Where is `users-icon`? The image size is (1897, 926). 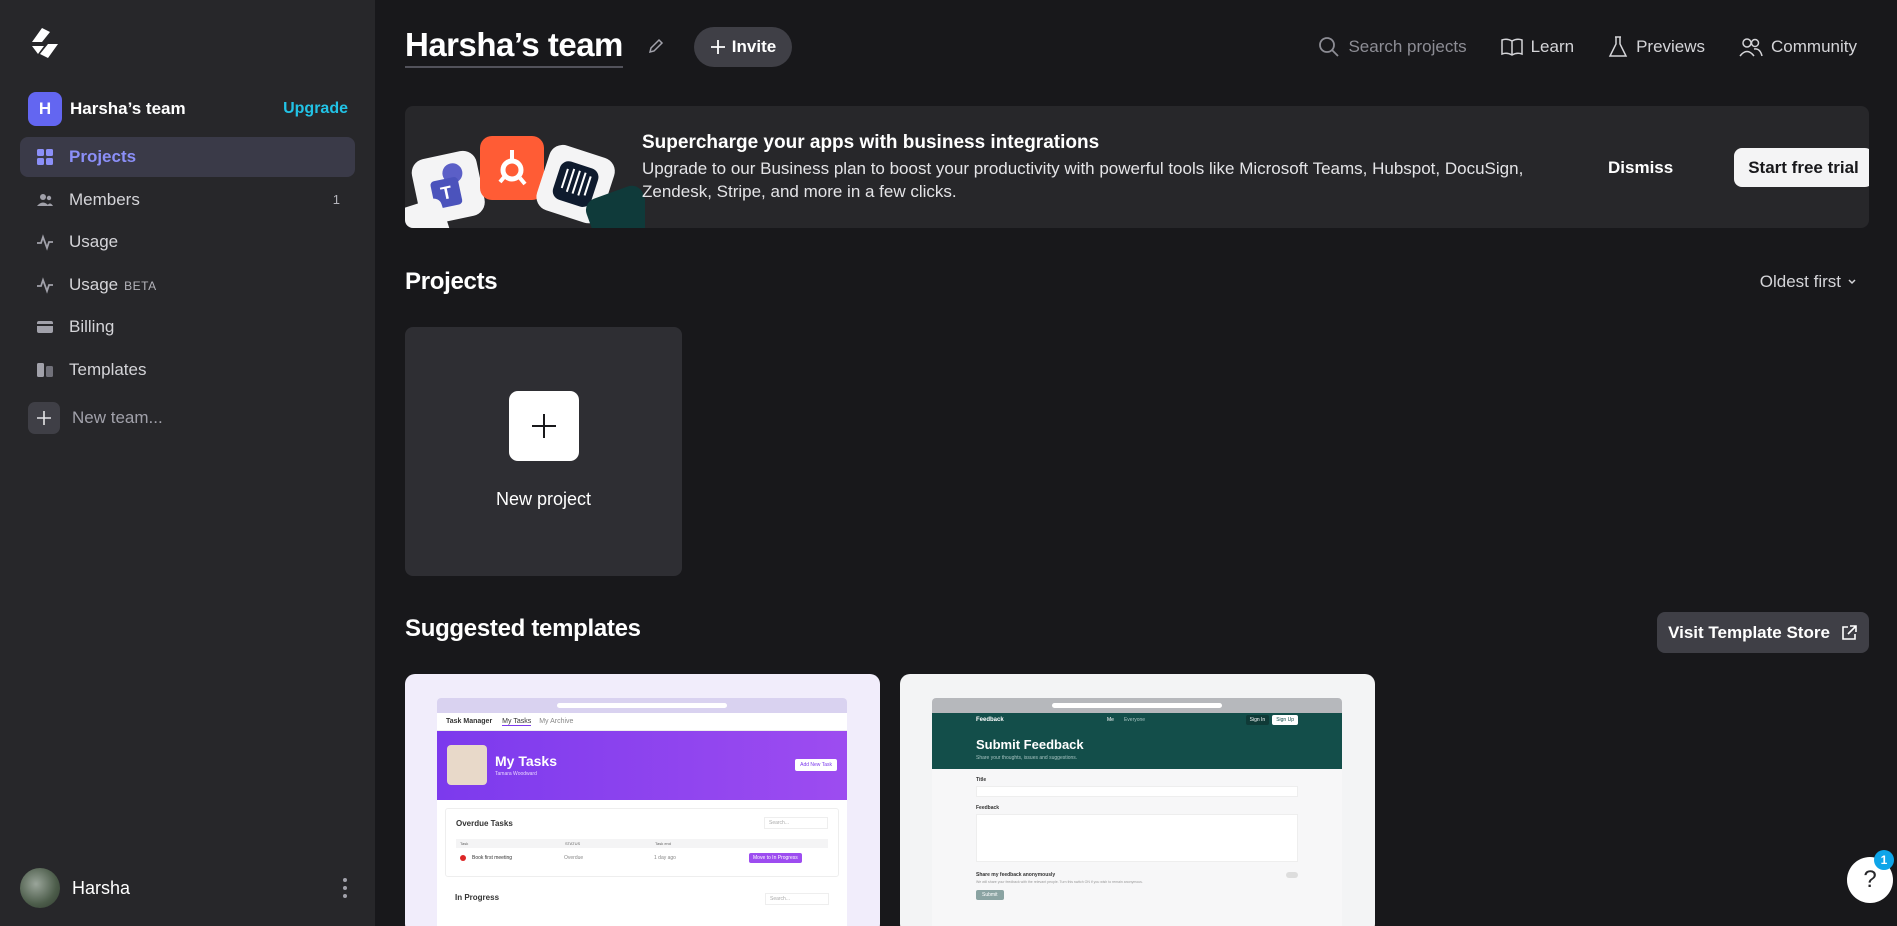 users-icon is located at coordinates (45, 200).